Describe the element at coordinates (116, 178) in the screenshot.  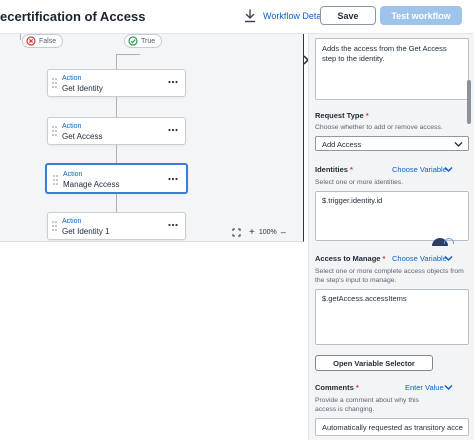
I see `action-node-manage-access: Action Manage Access` at that location.